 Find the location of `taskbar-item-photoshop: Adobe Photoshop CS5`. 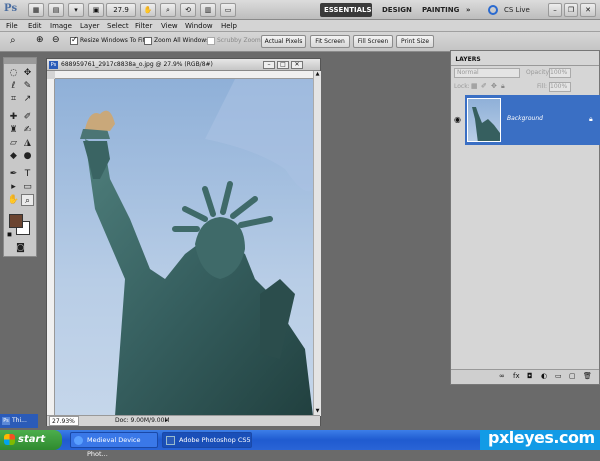

taskbar-item-photoshop: Adobe Photoshop CS5 is located at coordinates (207, 440).